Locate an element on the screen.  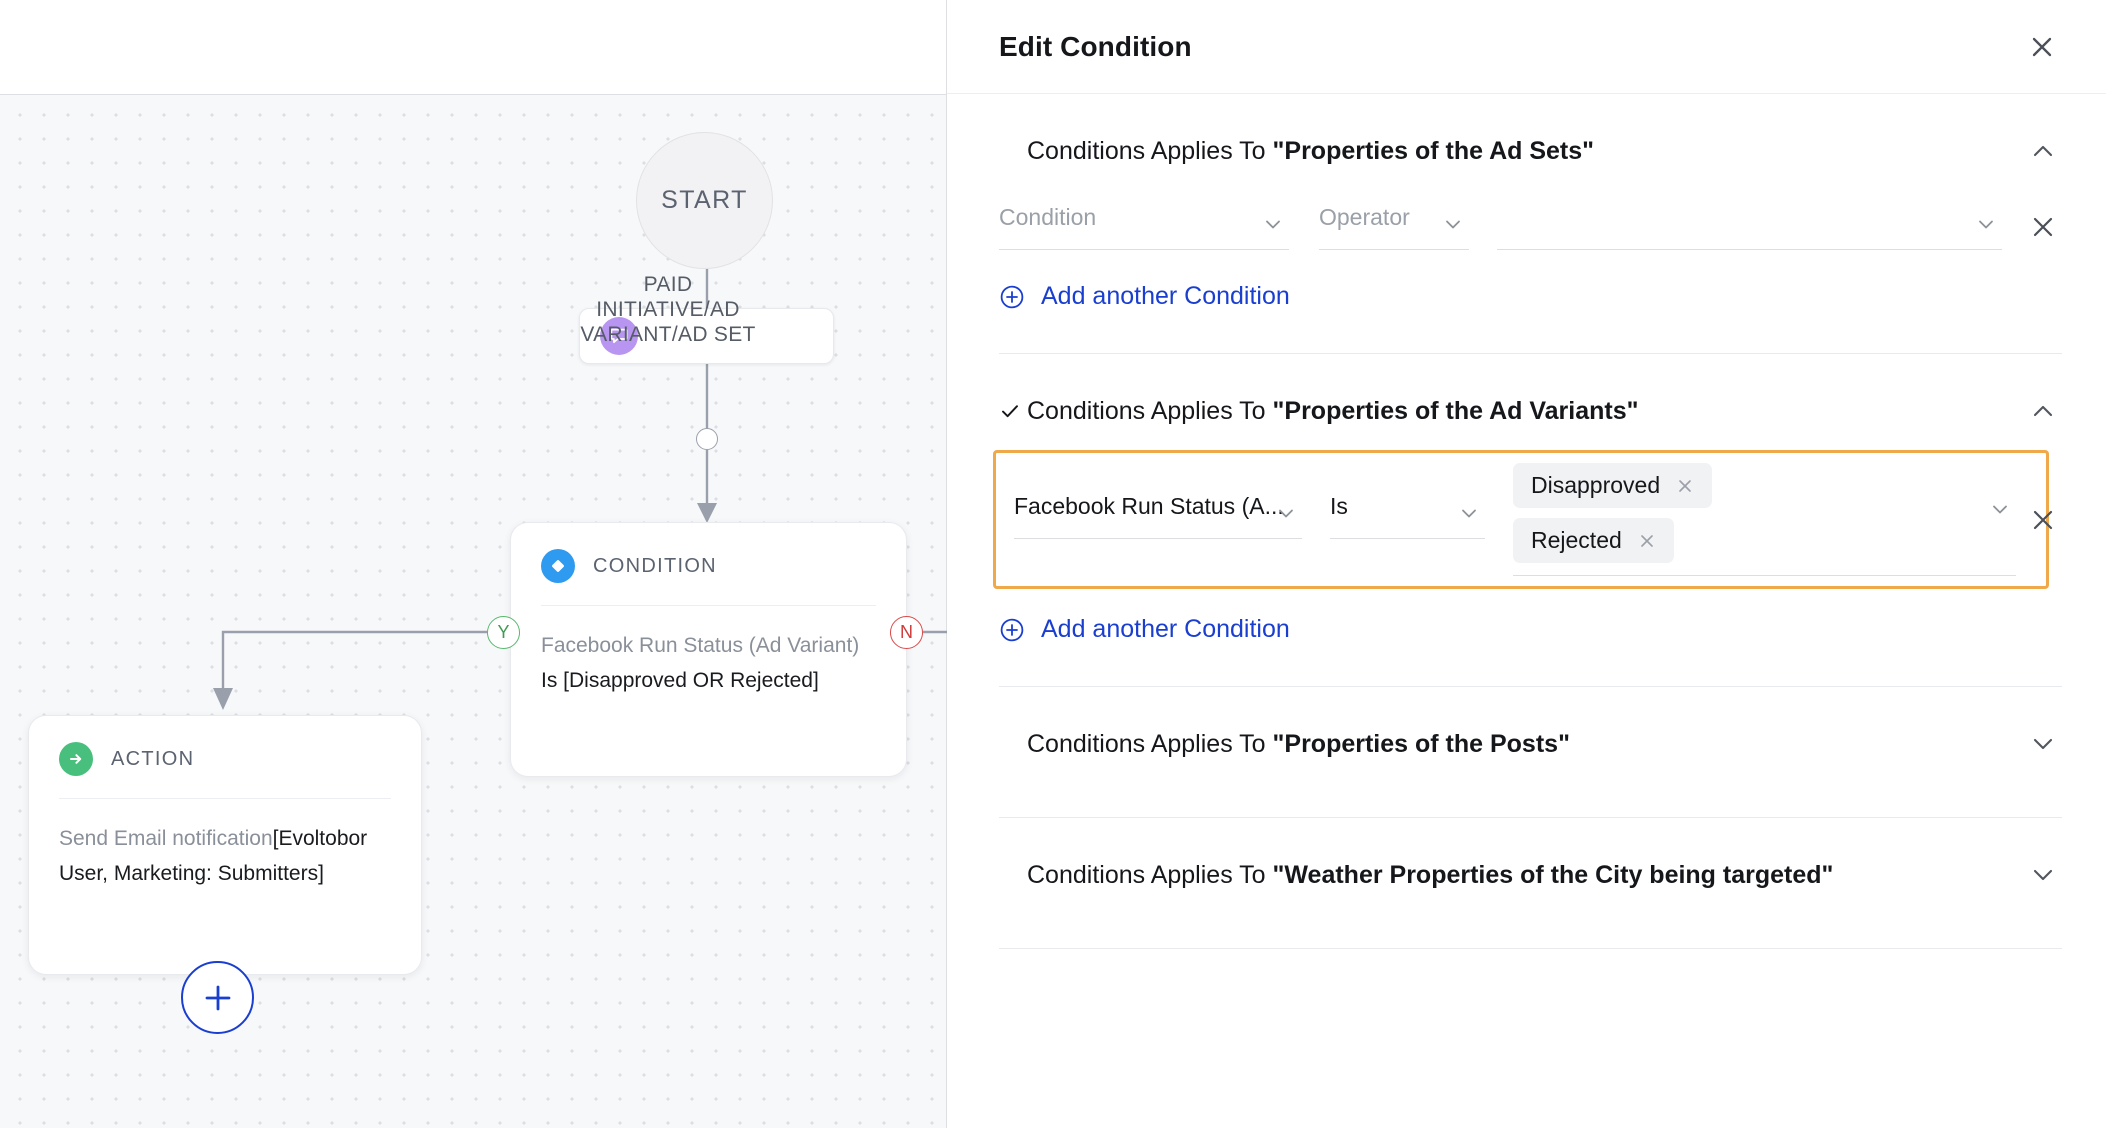
add-another-condition-button-ad-variants: Add another Condition is located at coordinates (1144, 639).